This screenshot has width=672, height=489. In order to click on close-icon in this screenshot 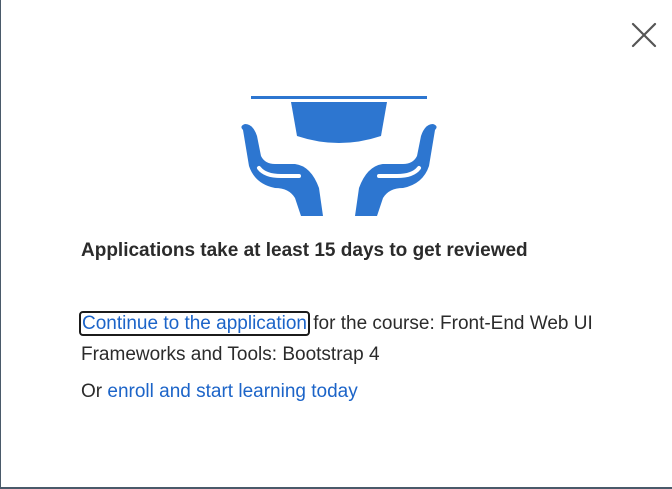, I will do `click(644, 35)`.